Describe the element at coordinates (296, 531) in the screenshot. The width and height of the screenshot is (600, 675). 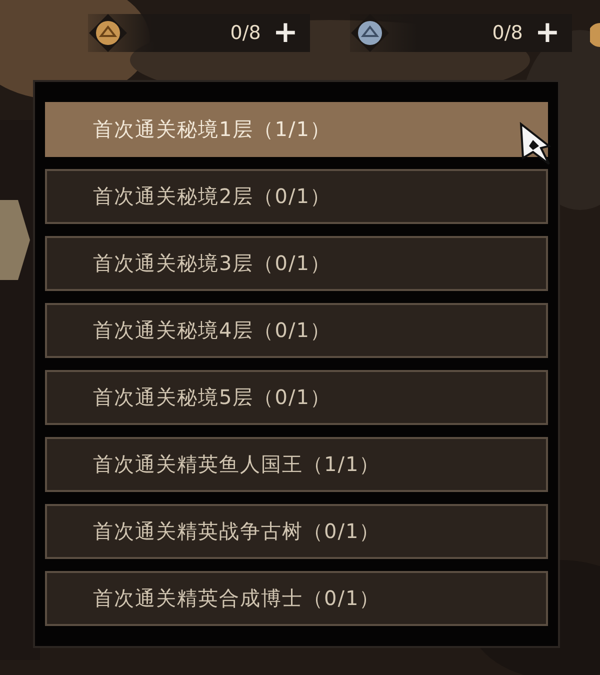
I see `quest-option: 首次通关精英战争古树（0/1）` at that location.